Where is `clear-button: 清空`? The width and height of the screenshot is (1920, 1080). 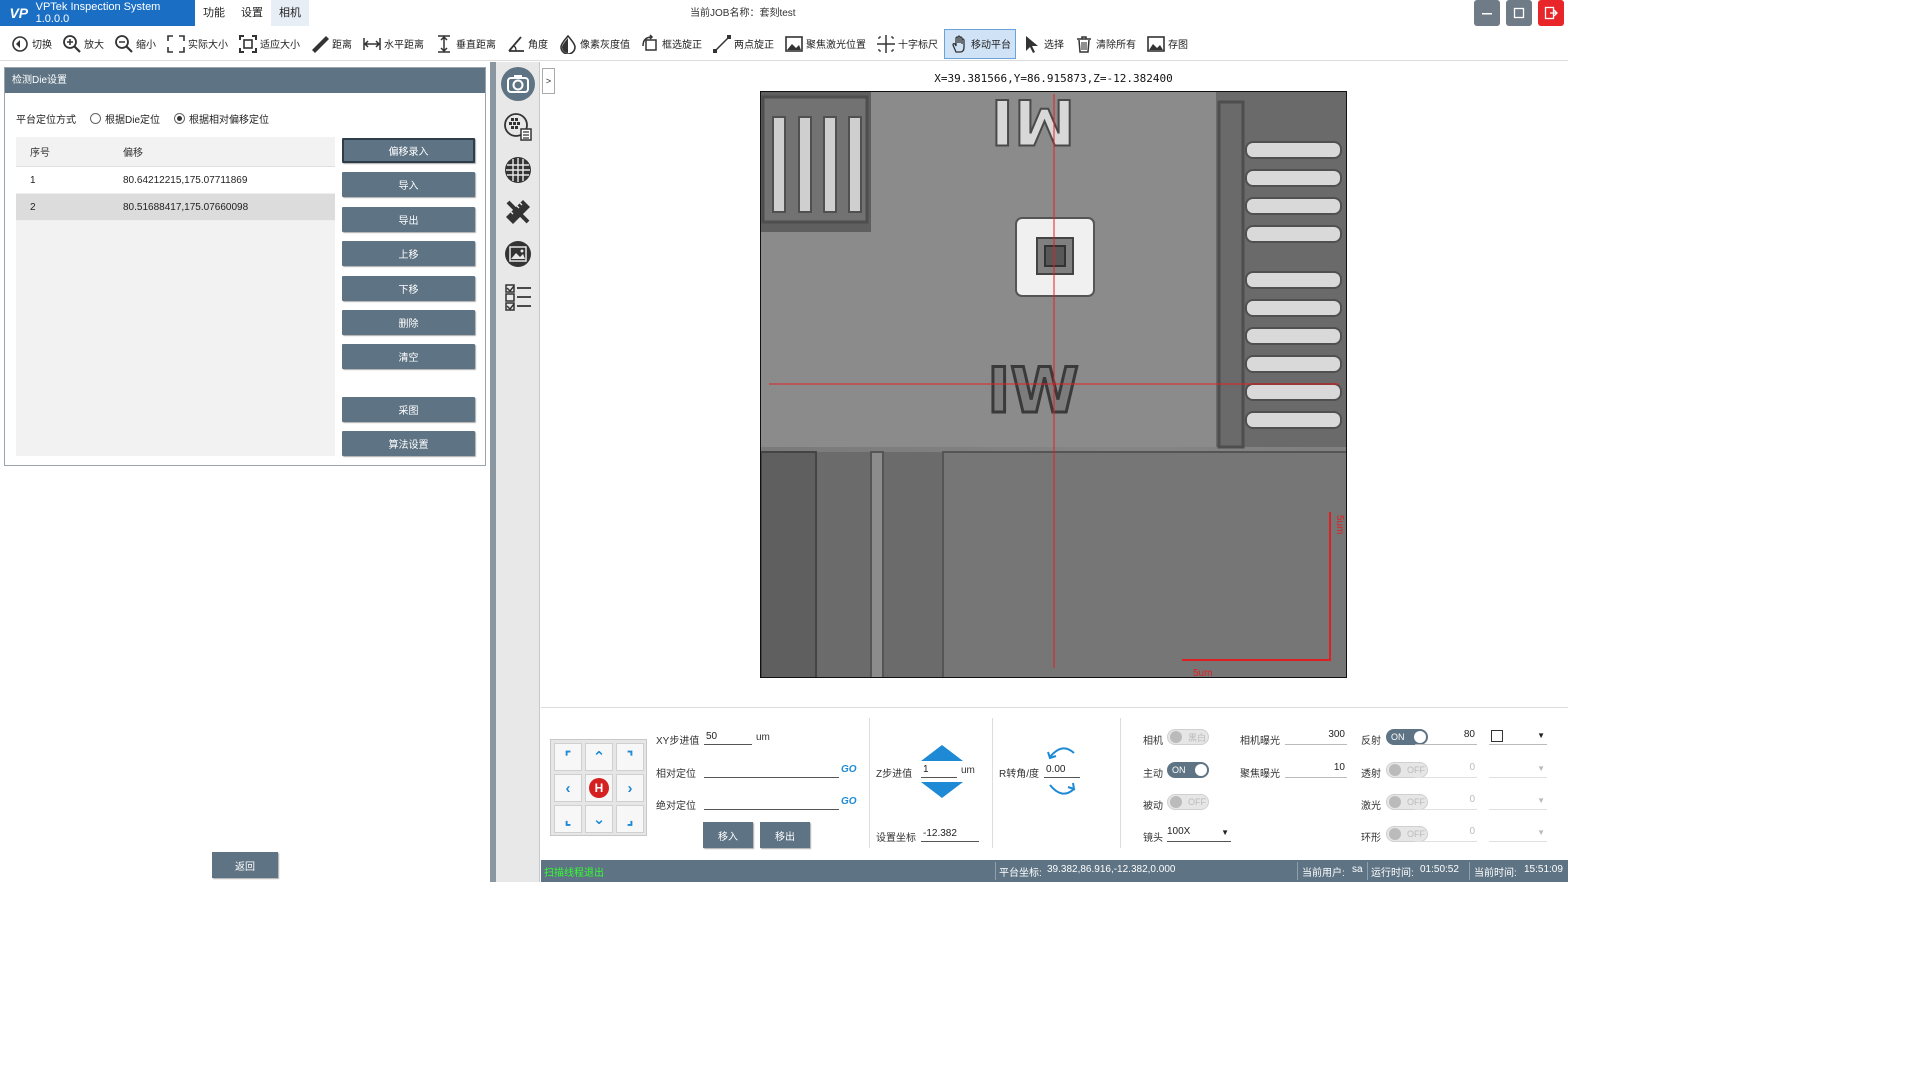 clear-button: 清空 is located at coordinates (408, 357).